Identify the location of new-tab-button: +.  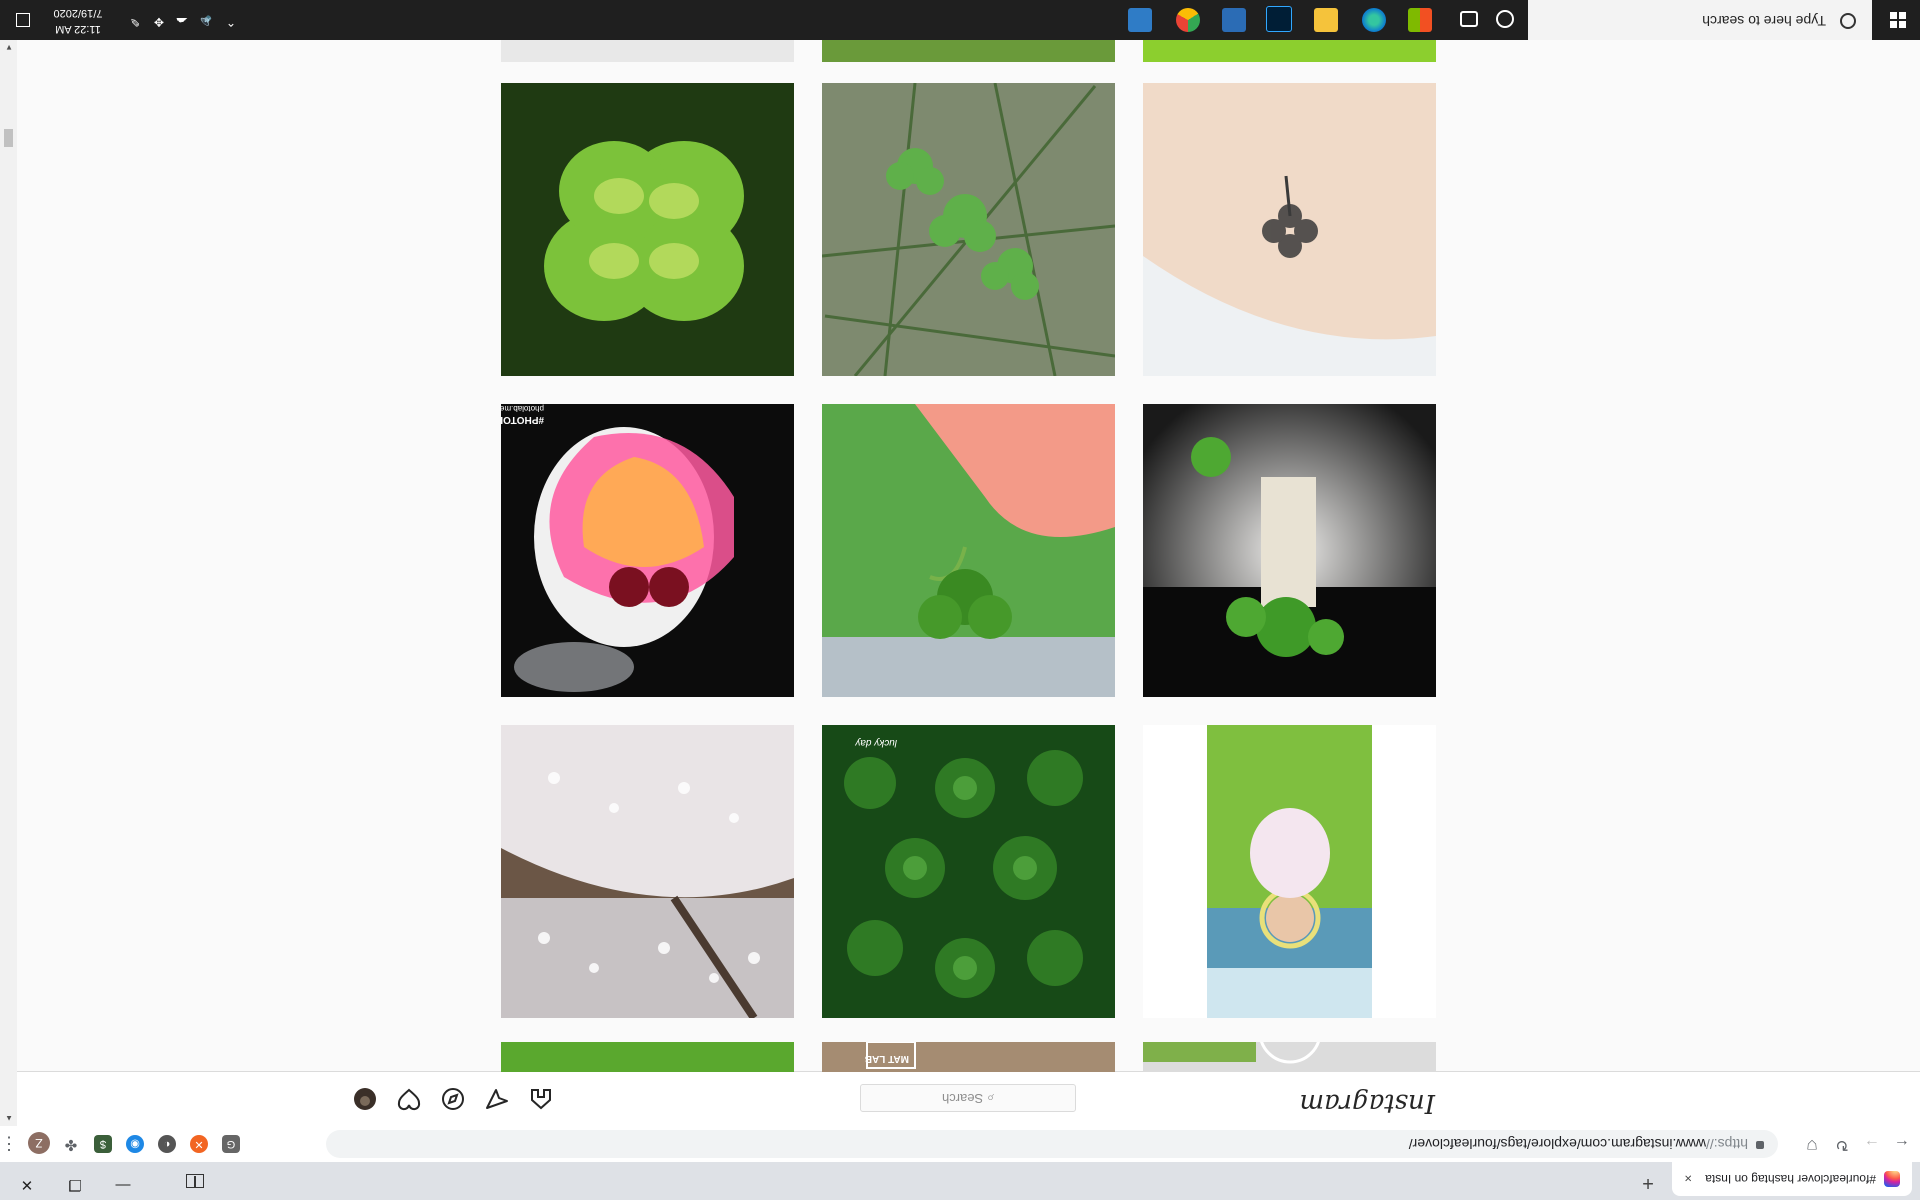
(1648, 1181).